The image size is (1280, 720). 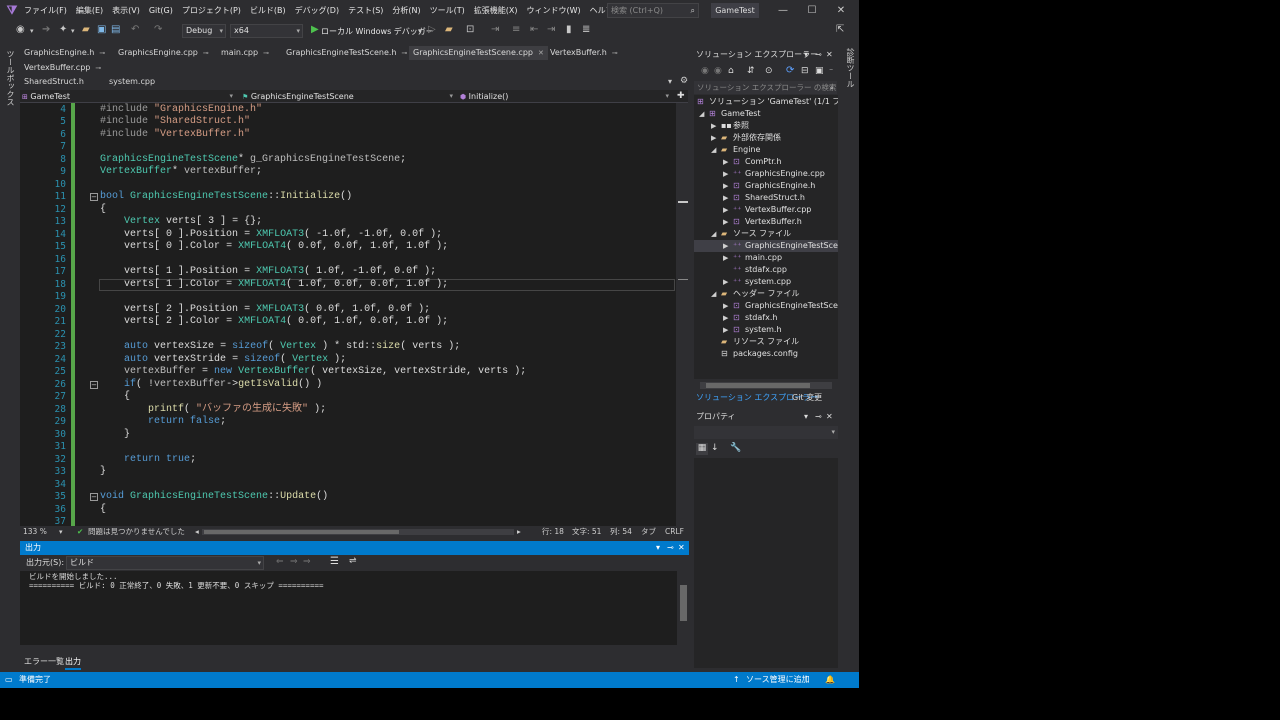 What do you see at coordinates (766, 246) in the screenshot?
I see `tree-item-selected: ▶⁺⁺GraphicsEngineTestScene.cpp` at bounding box center [766, 246].